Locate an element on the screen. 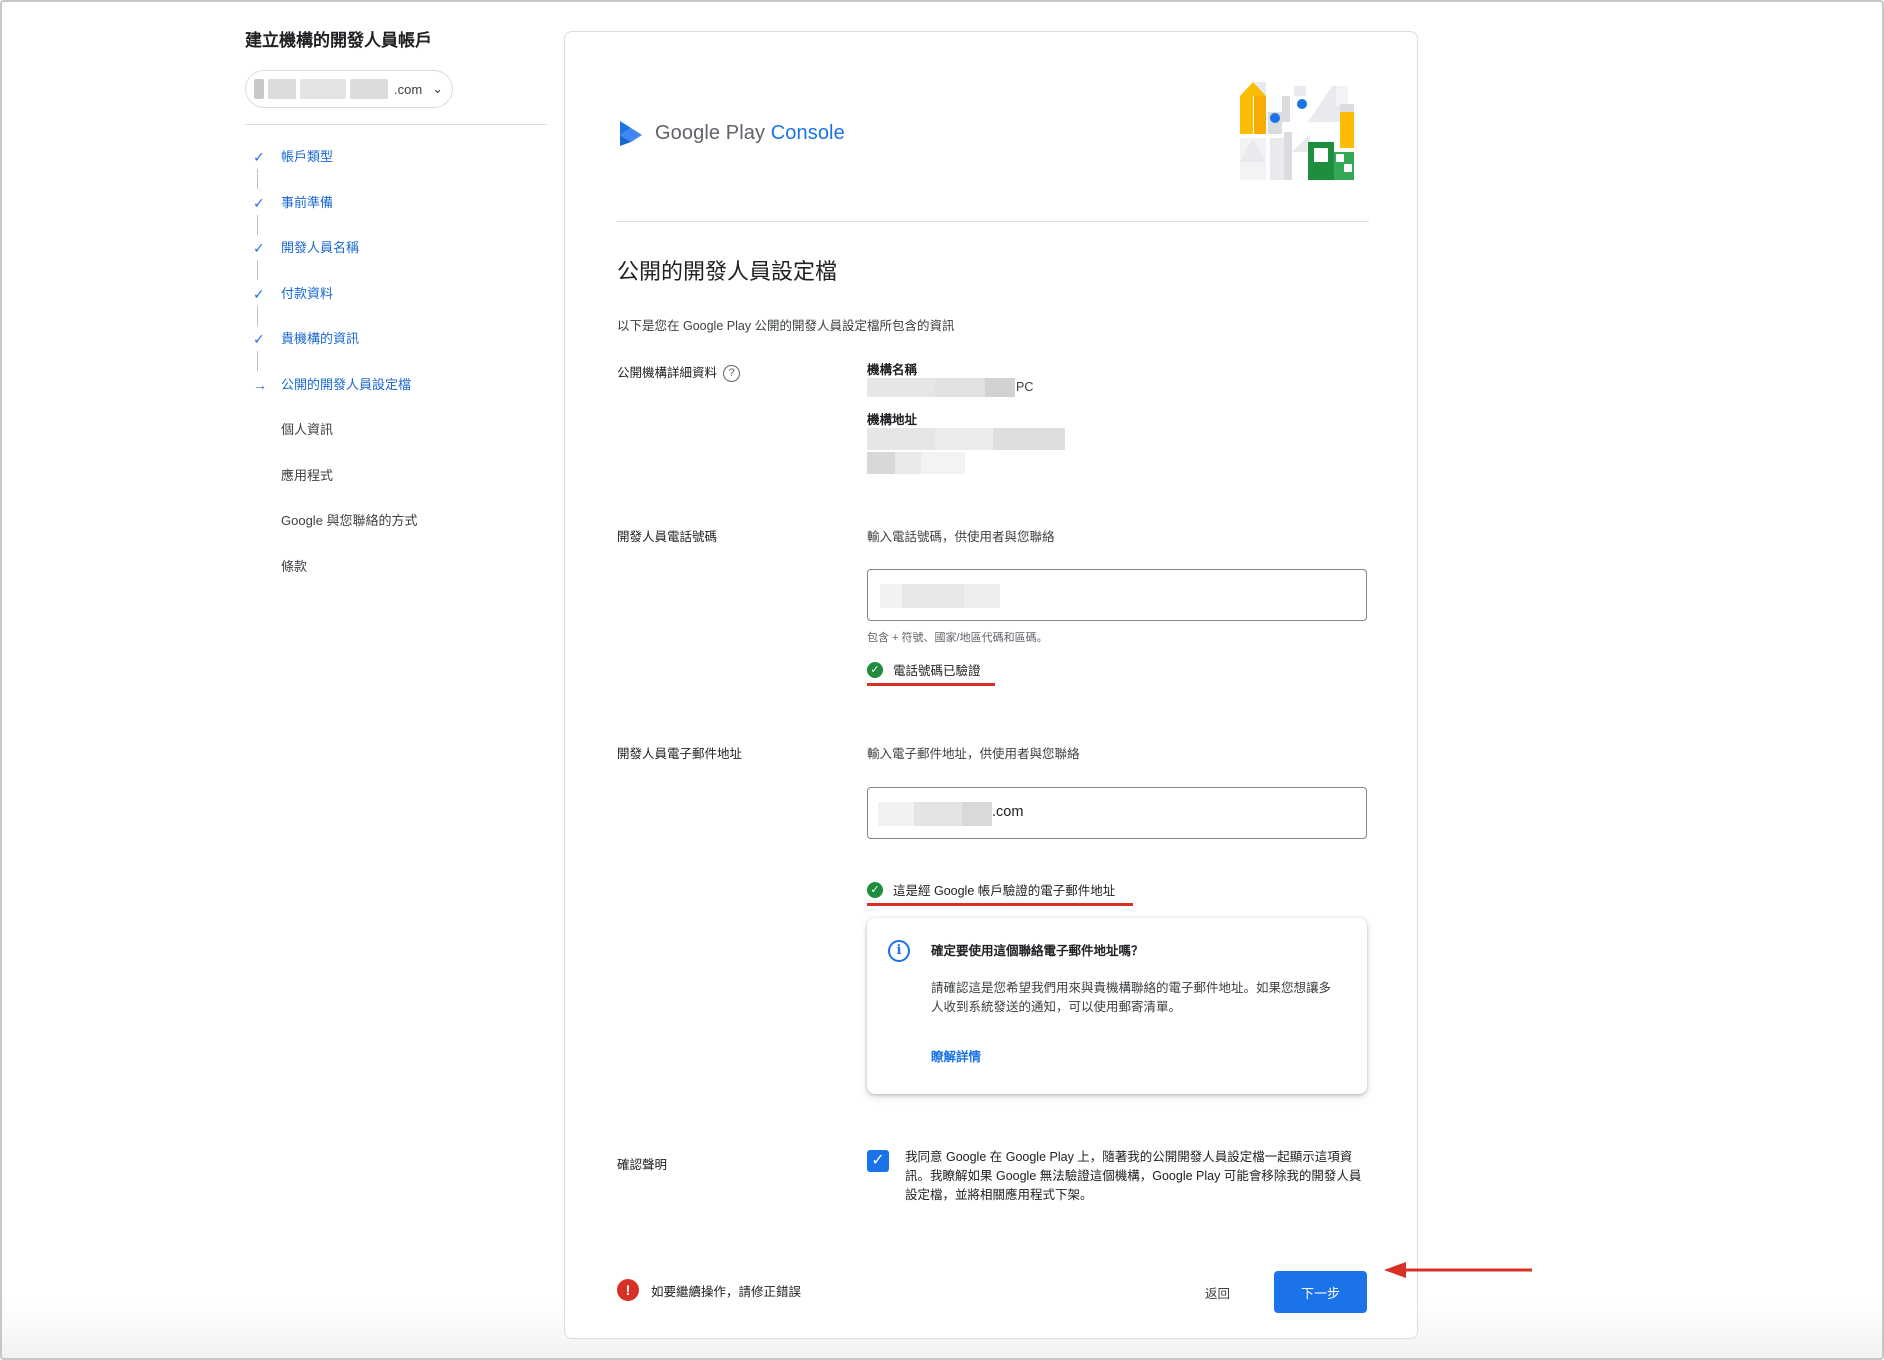 This screenshot has width=1884, height=1360. annotation-arrow is located at coordinates (1458, 1270).